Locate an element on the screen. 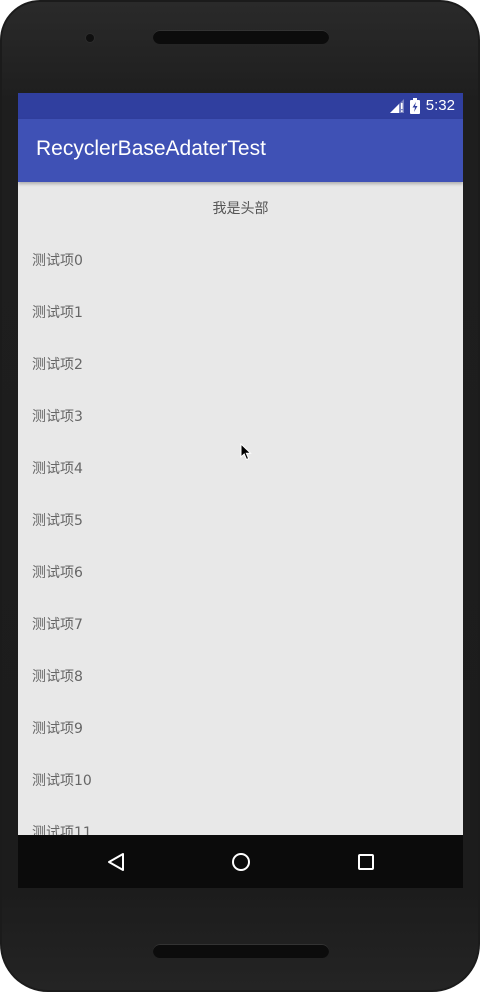  navigation-bar is located at coordinates (240, 861).